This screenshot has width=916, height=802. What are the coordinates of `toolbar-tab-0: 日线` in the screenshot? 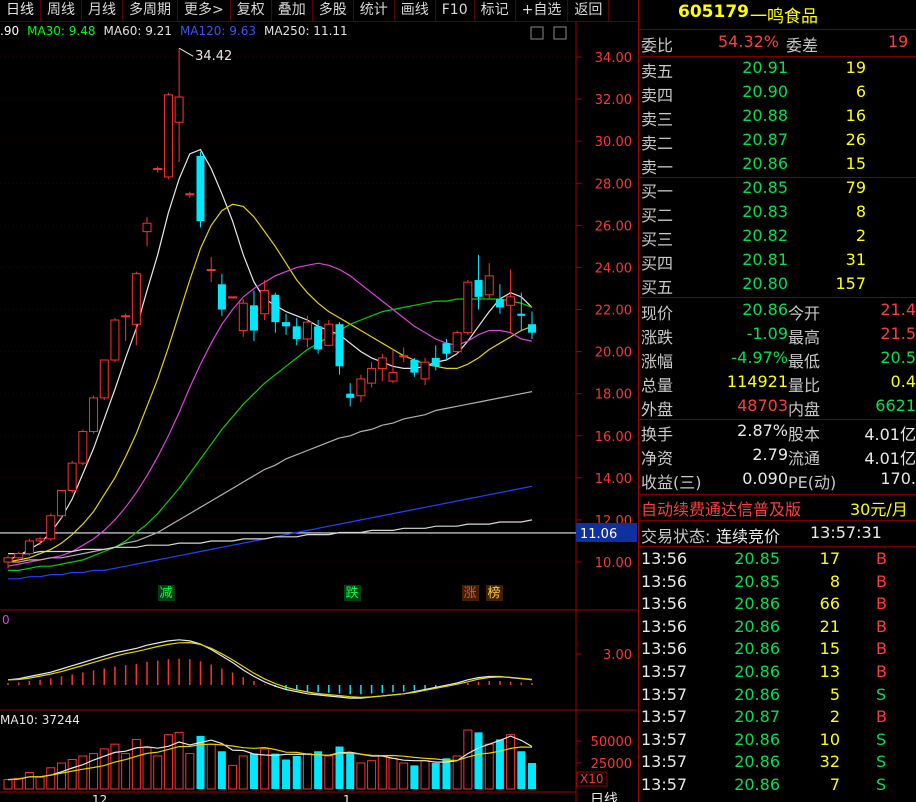 It's located at (20, 10).